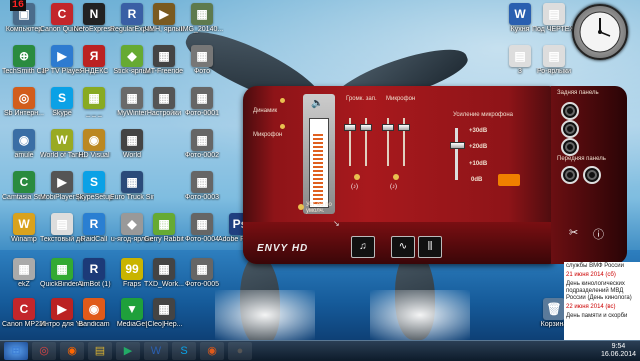 Image resolution: width=640 pixels, height=361 pixels. I want to click on brand-logo: ENVY HD, so click(283, 248).